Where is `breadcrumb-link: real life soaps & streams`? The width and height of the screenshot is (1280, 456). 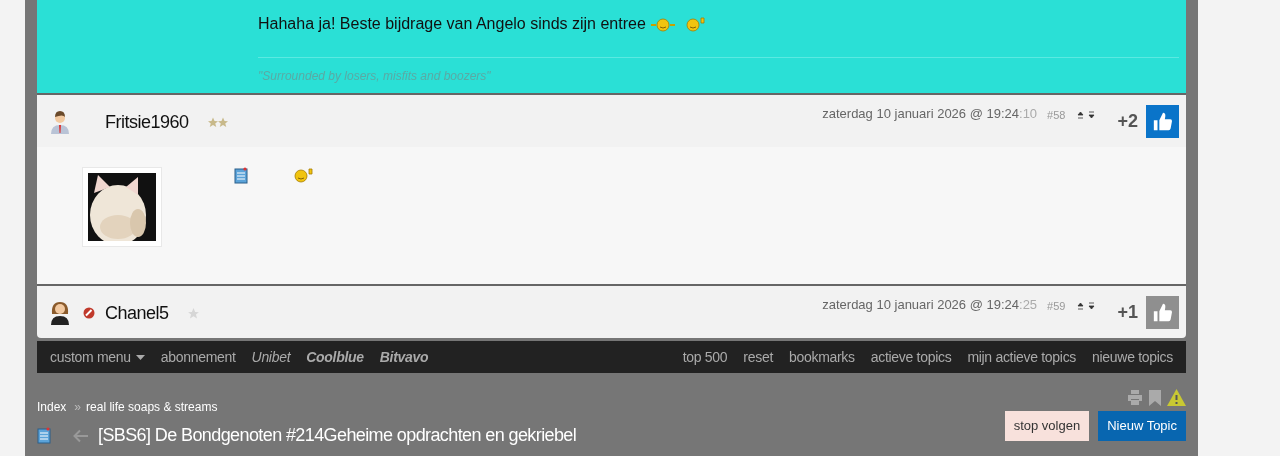 breadcrumb-link: real life soaps & streams is located at coordinates (152, 407).